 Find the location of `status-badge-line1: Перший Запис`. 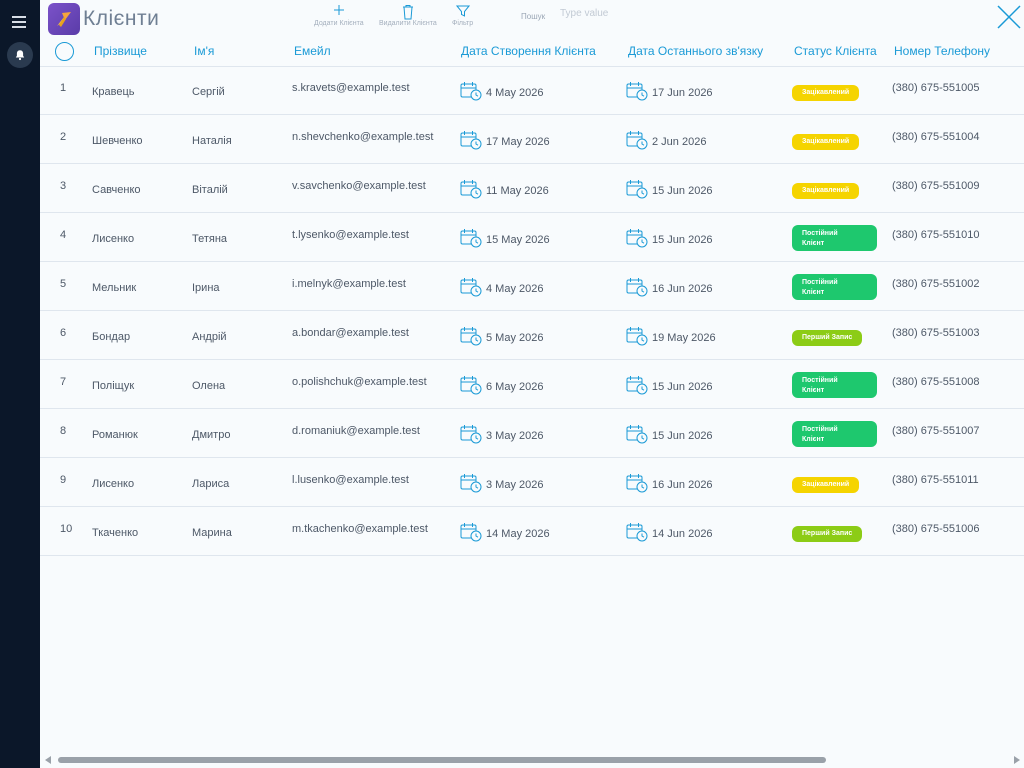

status-badge-line1: Перший Запис is located at coordinates (827, 533).